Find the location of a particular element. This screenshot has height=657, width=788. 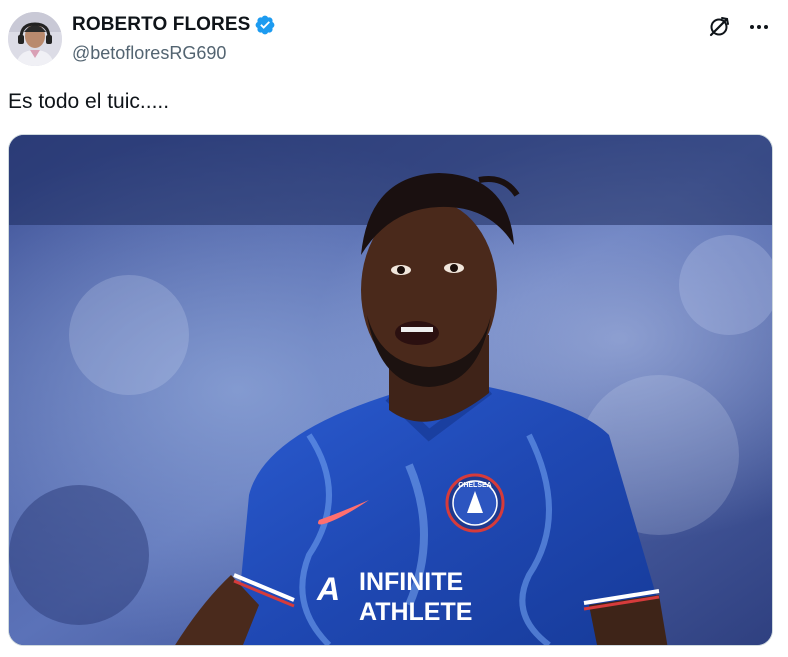

svg-text: ATHLETE is located at coordinates (415, 612).